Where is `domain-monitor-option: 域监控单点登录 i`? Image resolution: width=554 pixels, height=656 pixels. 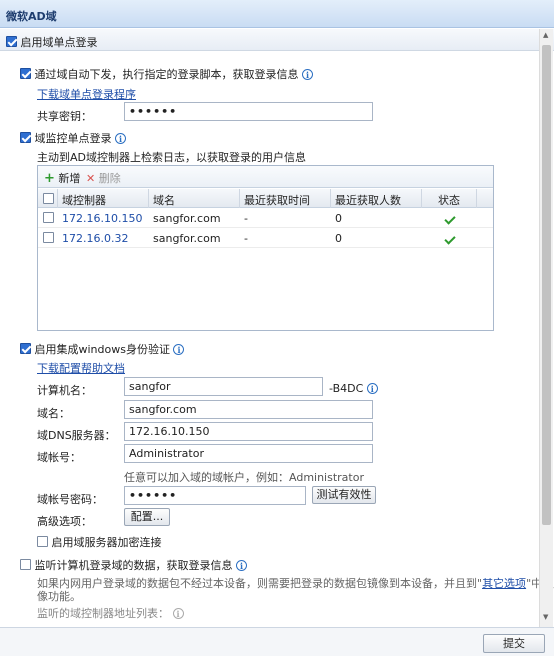
domain-monitor-option: 域监控单点登录 i is located at coordinates (73, 138).